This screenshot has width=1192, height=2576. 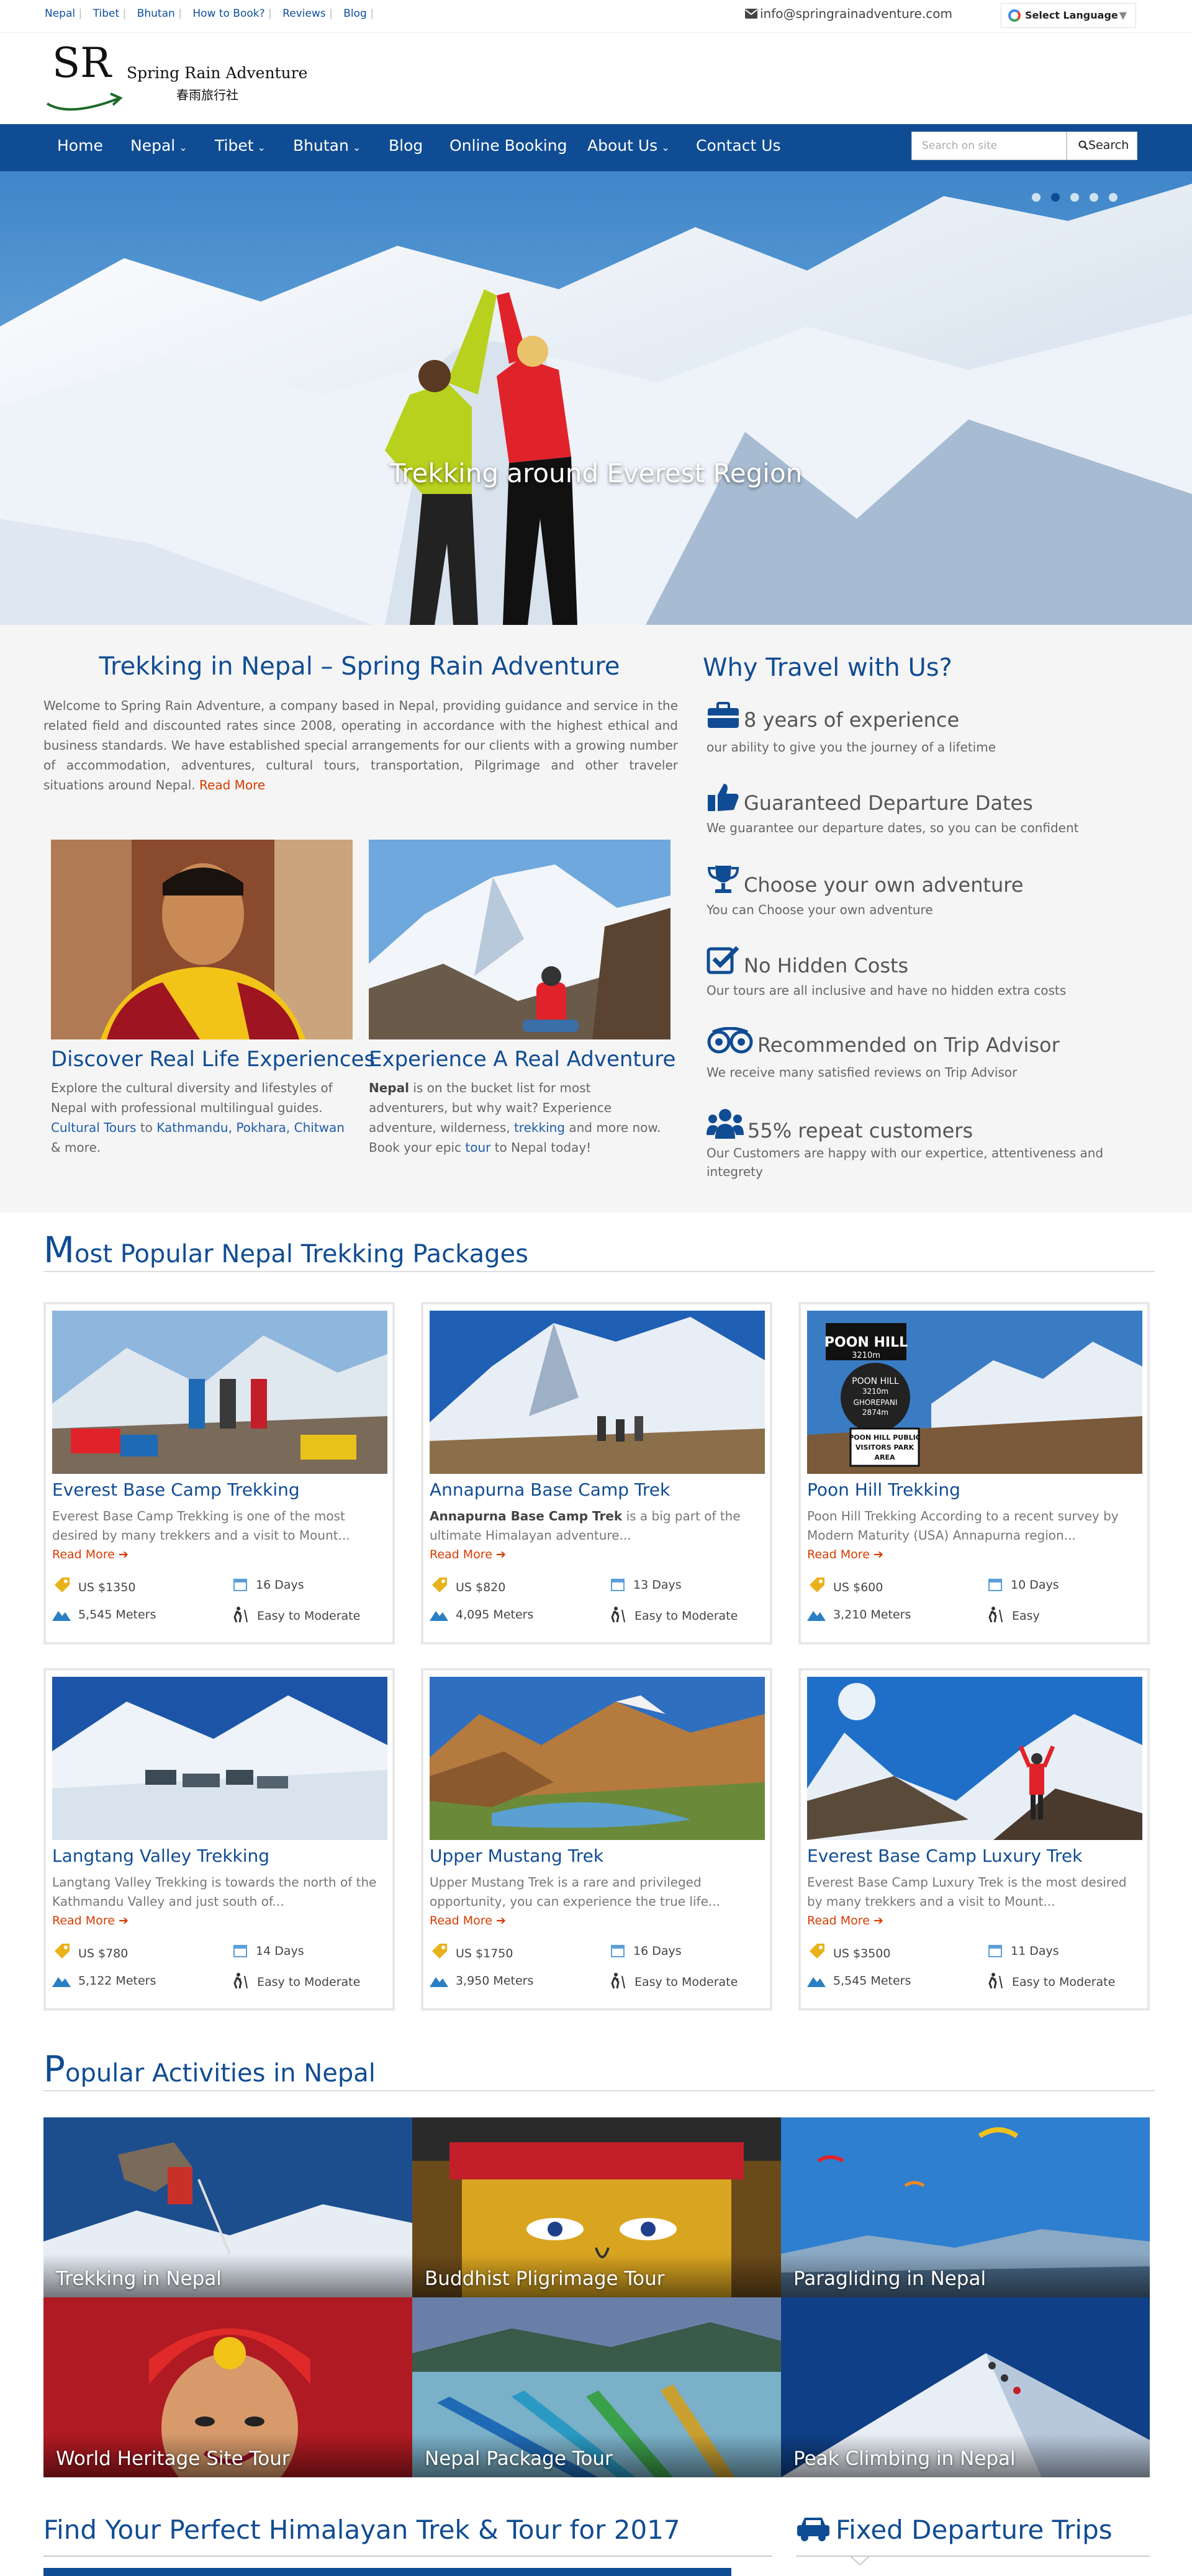 What do you see at coordinates (80, 146) in the screenshot?
I see `nav-home: Home` at bounding box center [80, 146].